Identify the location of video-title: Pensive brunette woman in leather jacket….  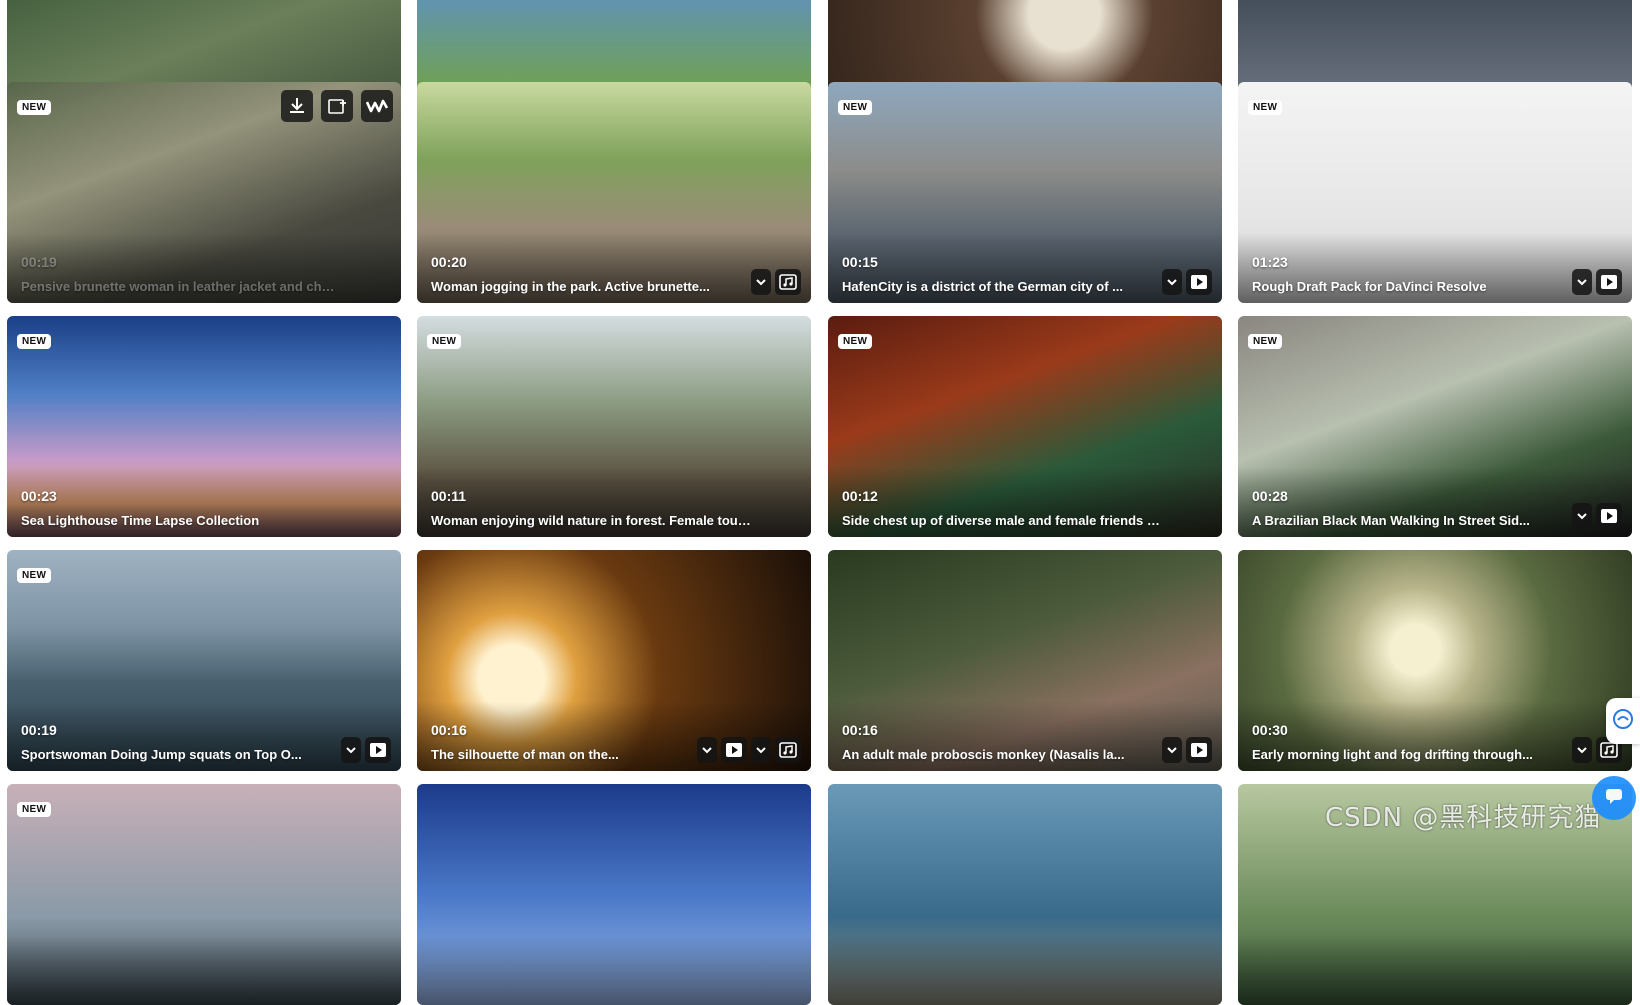
(181, 286).